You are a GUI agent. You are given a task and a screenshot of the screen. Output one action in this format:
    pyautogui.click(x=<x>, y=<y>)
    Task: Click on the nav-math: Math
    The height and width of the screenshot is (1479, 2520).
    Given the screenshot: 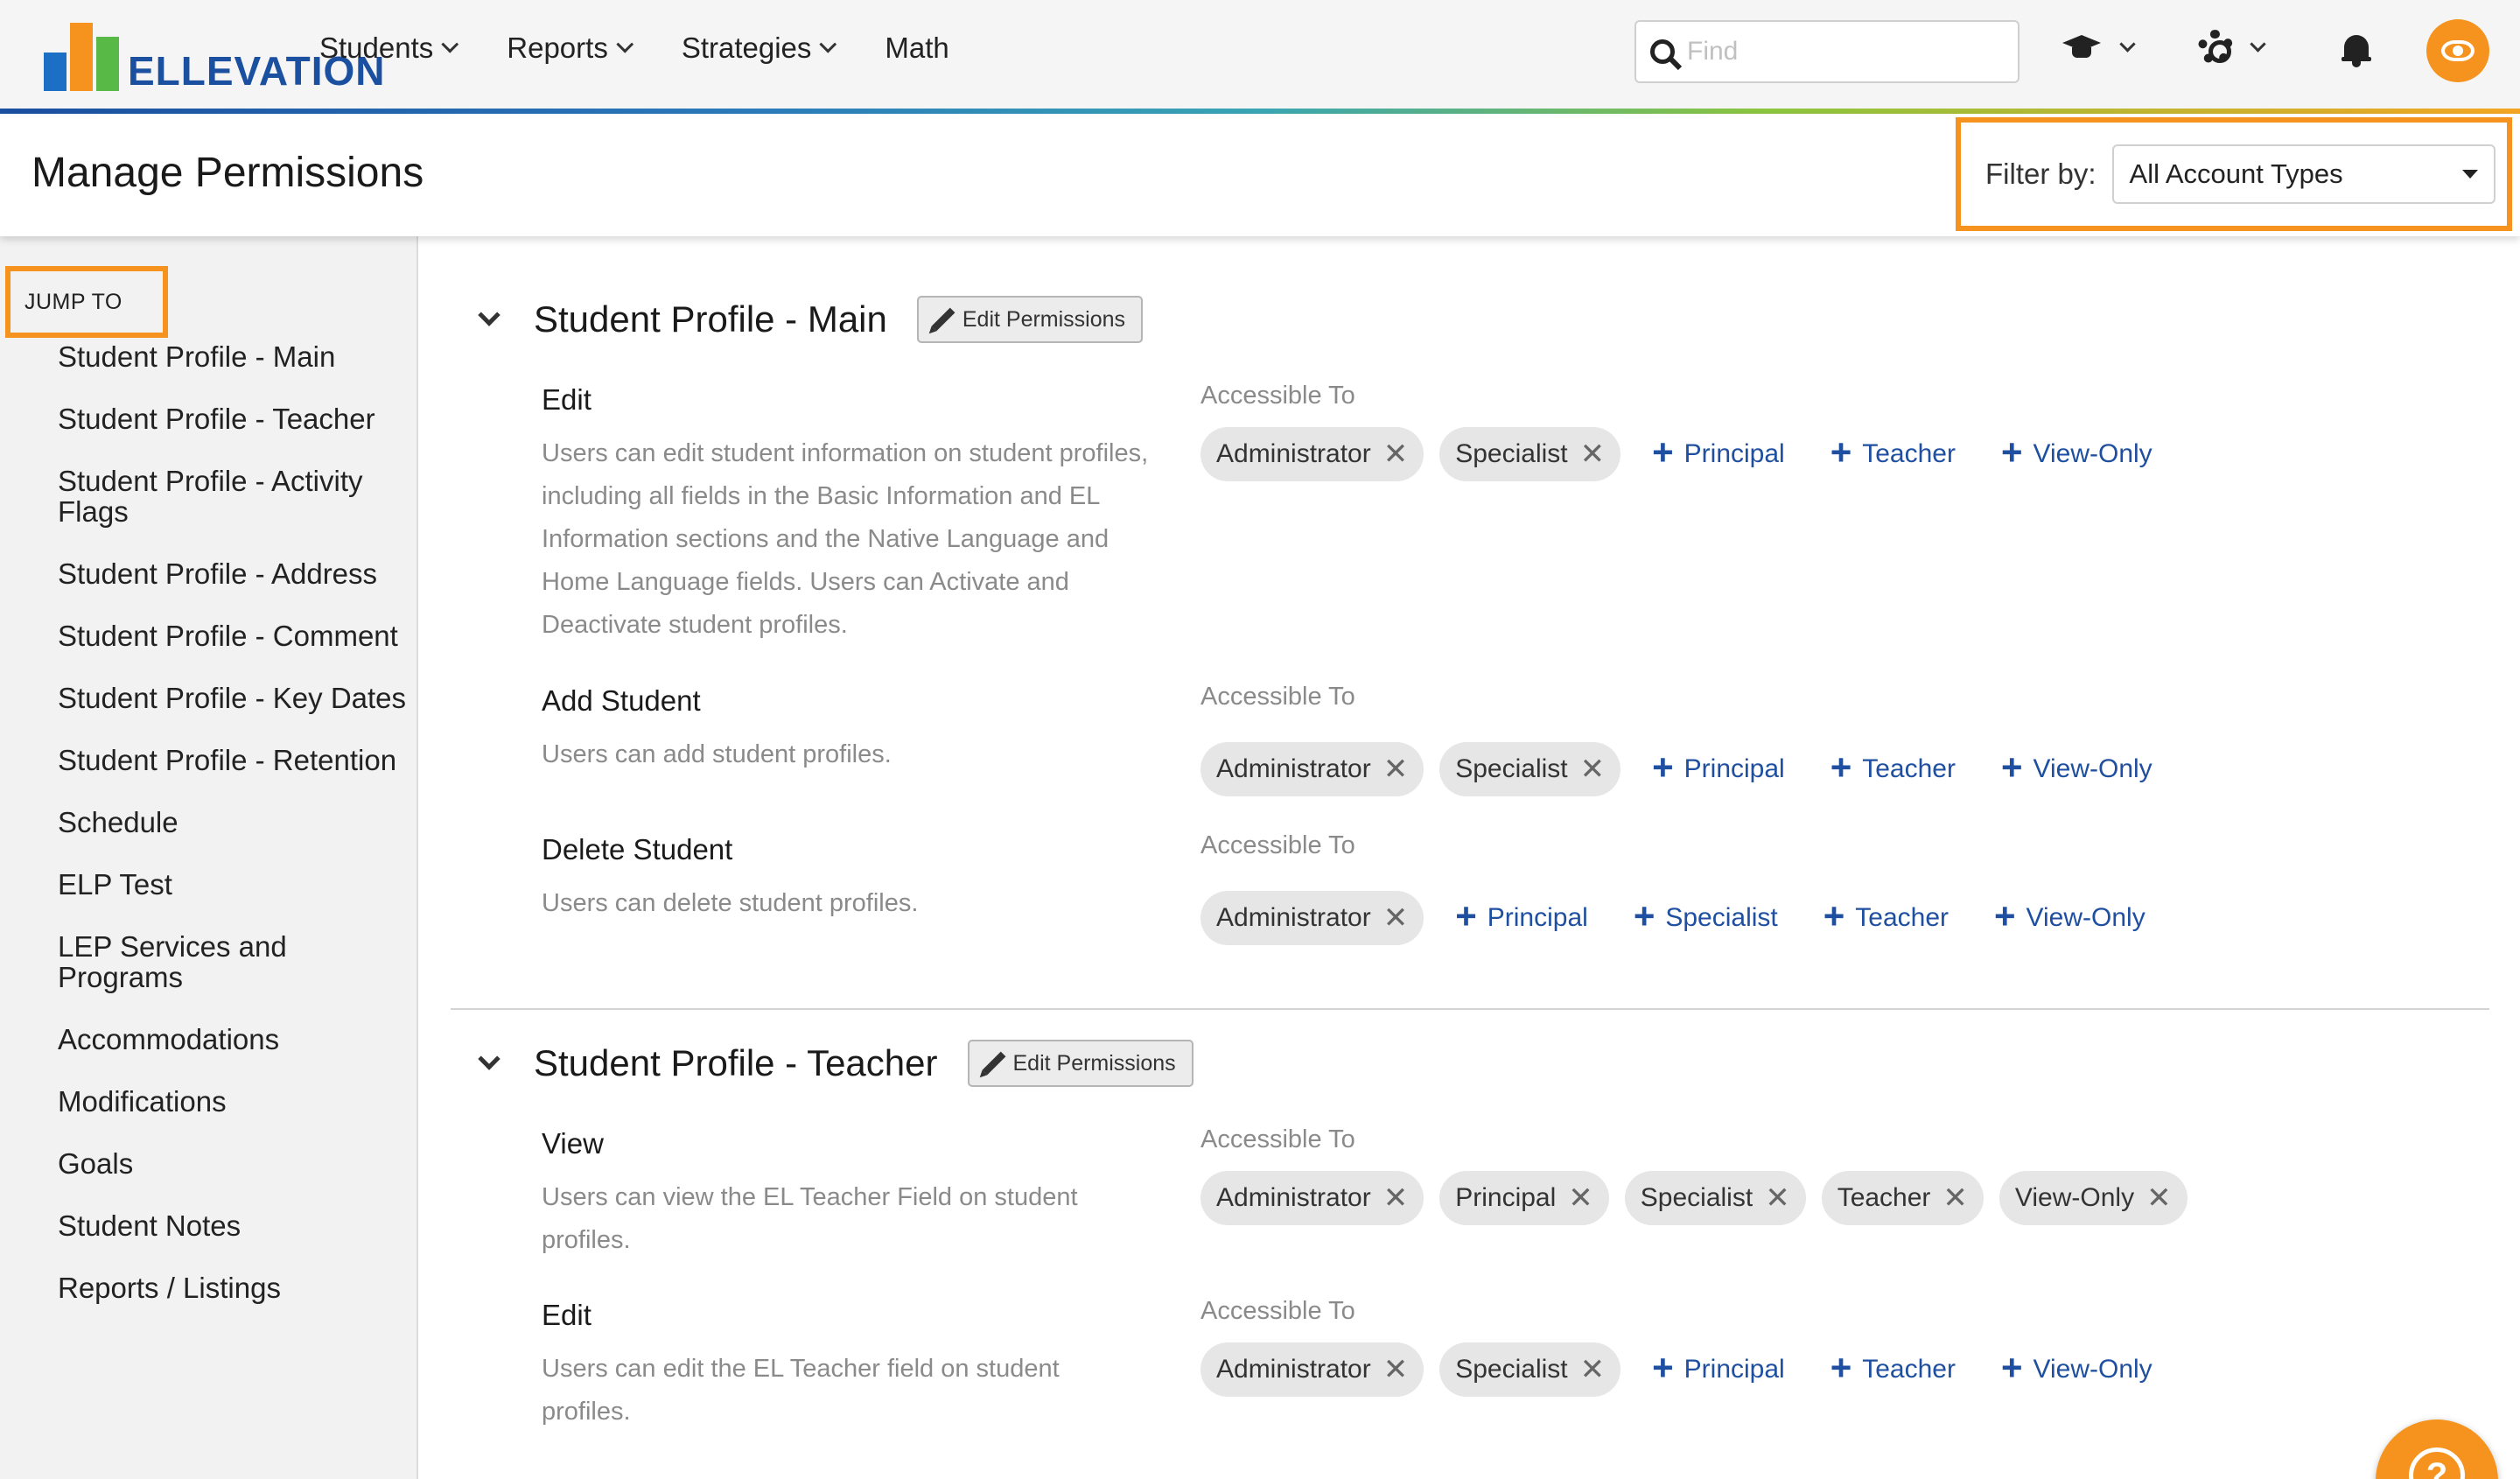 What is the action you would take?
    pyautogui.click(x=916, y=48)
    